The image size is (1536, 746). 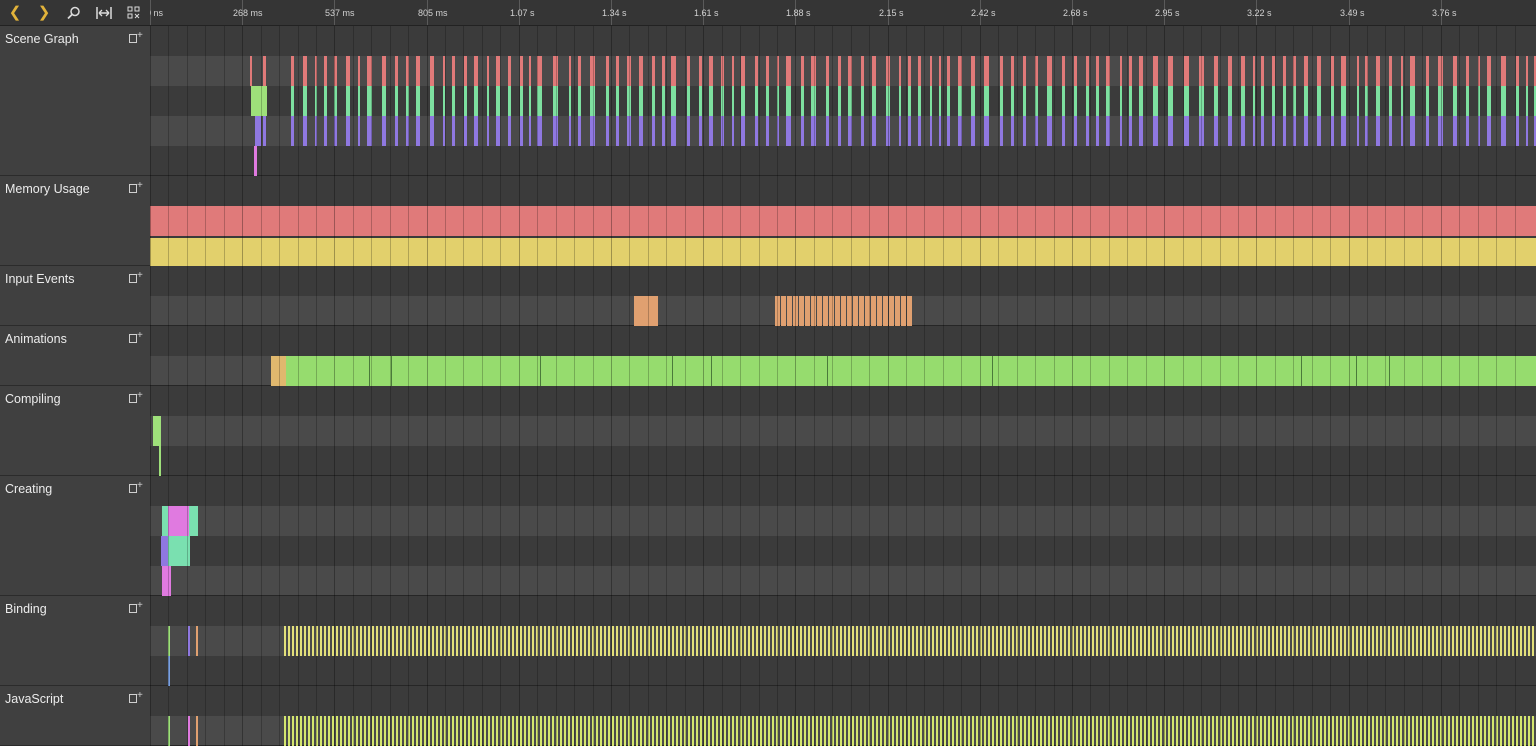 I want to click on event-bar, so click(x=264, y=131).